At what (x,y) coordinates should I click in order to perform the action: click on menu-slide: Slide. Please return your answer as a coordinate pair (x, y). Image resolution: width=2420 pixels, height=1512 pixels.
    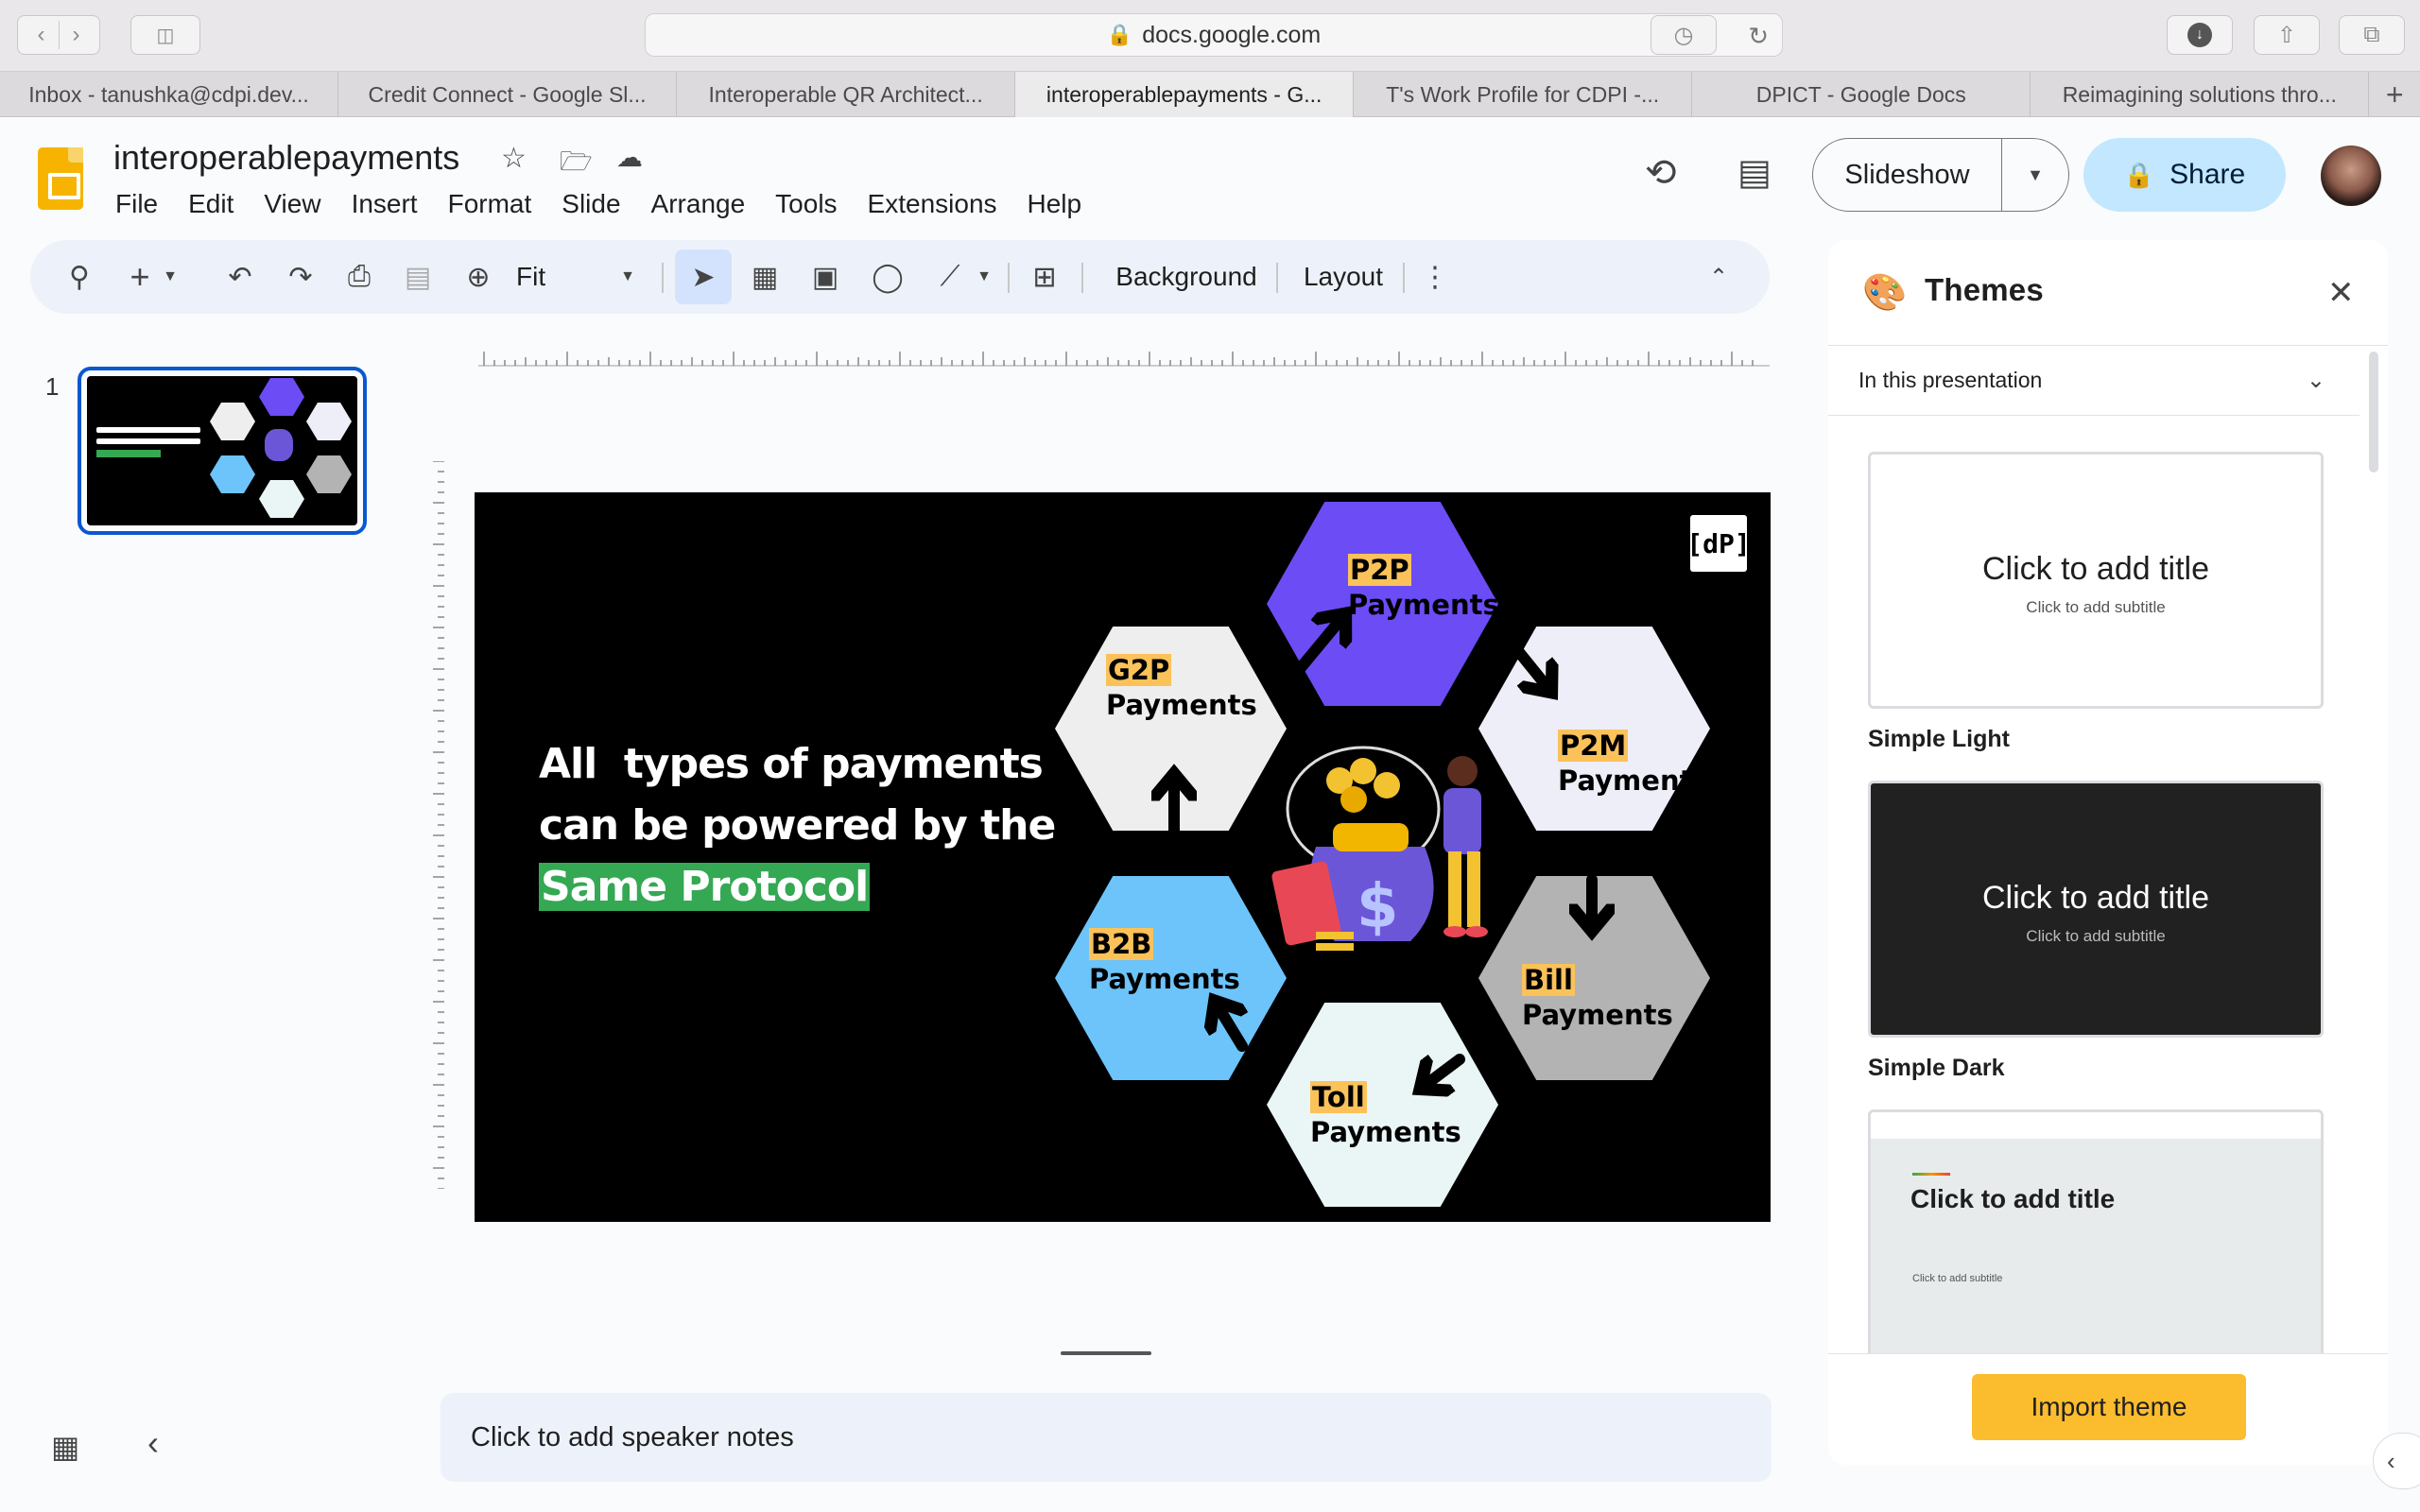
    Looking at the image, I should click on (591, 204).